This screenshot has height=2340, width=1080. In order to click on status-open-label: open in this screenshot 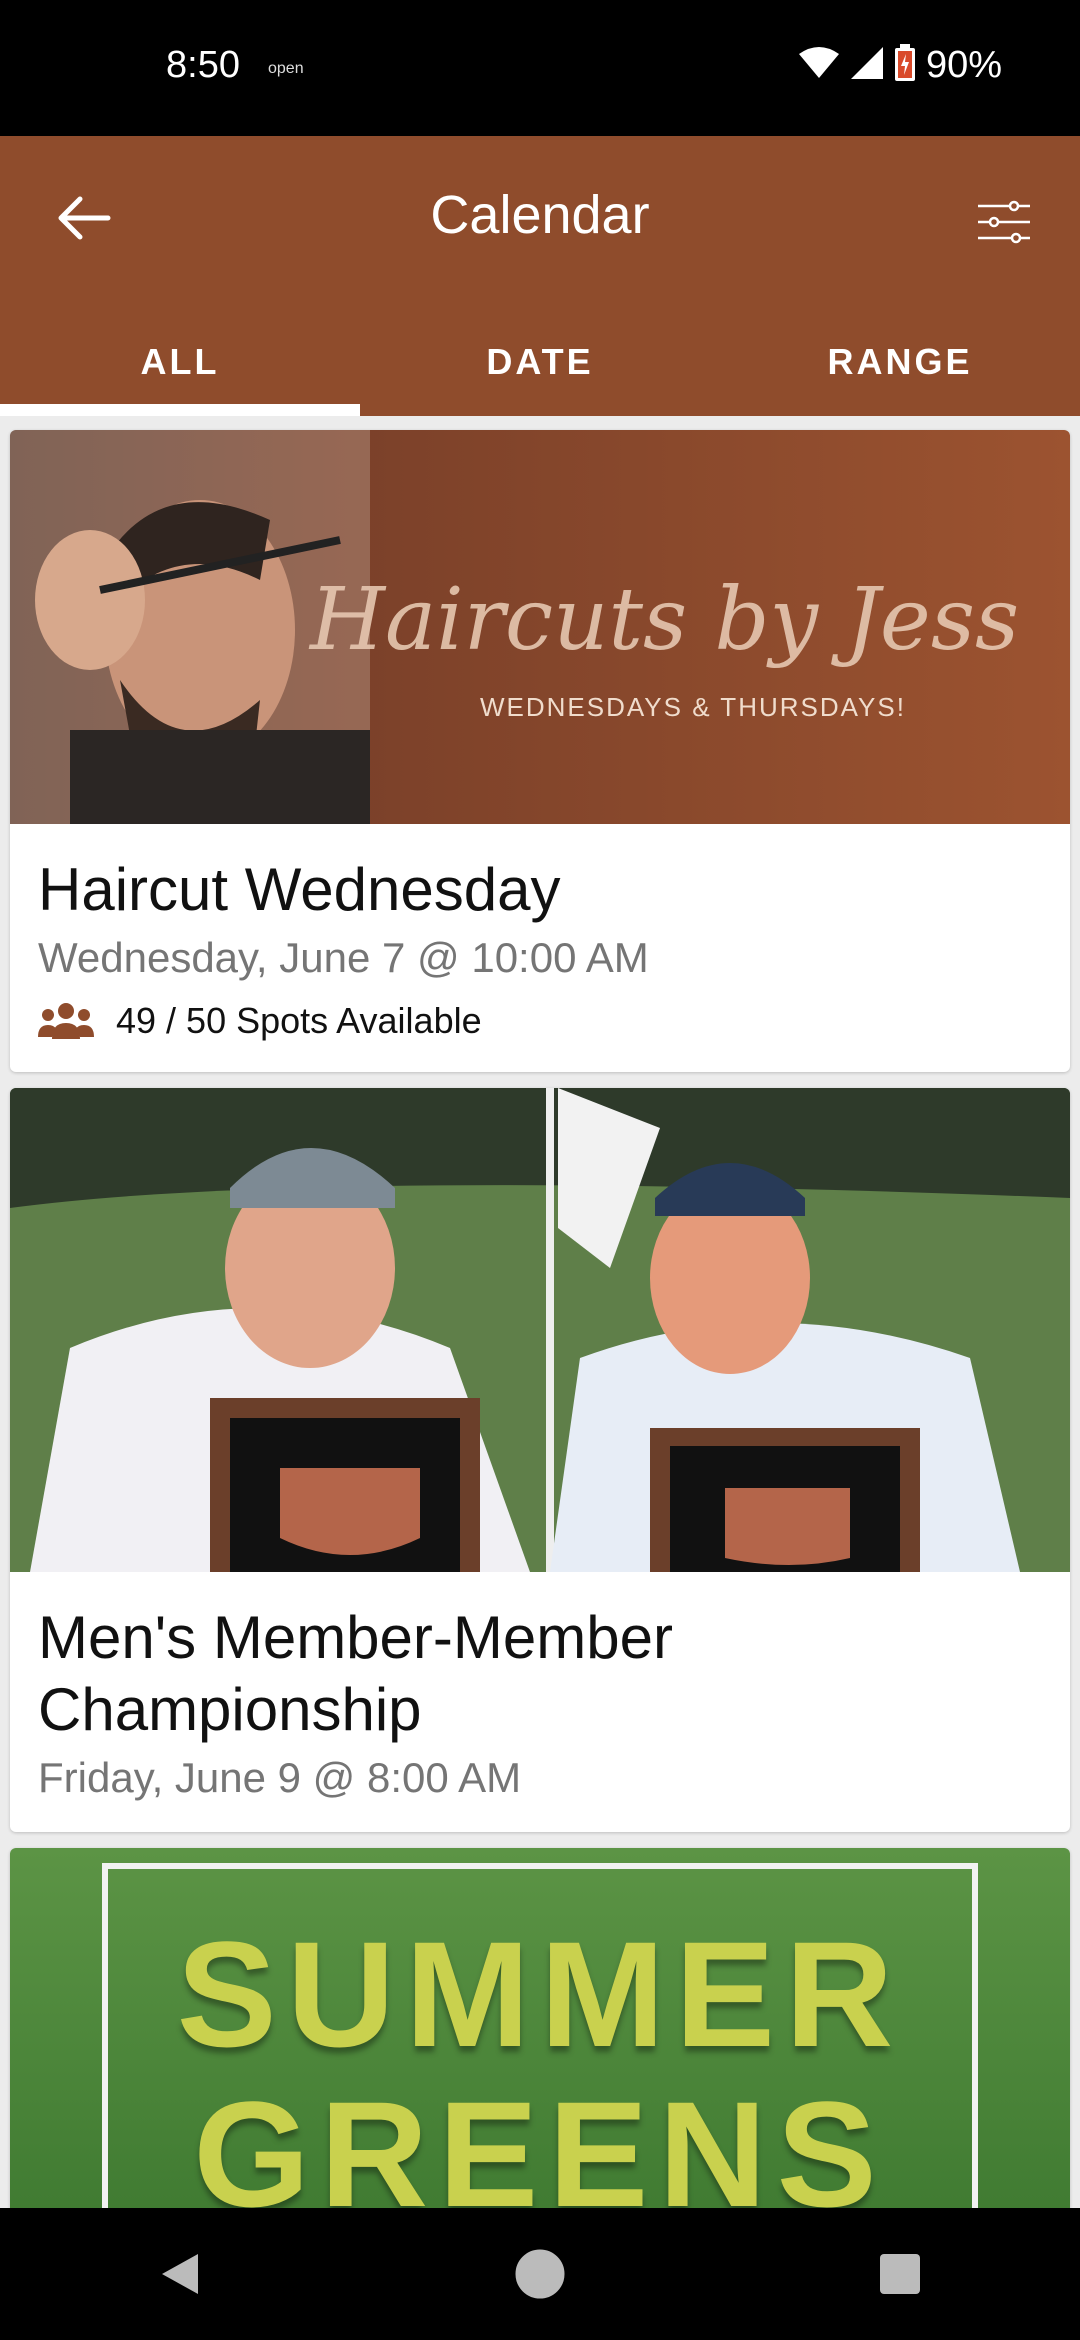, I will do `click(286, 68)`.